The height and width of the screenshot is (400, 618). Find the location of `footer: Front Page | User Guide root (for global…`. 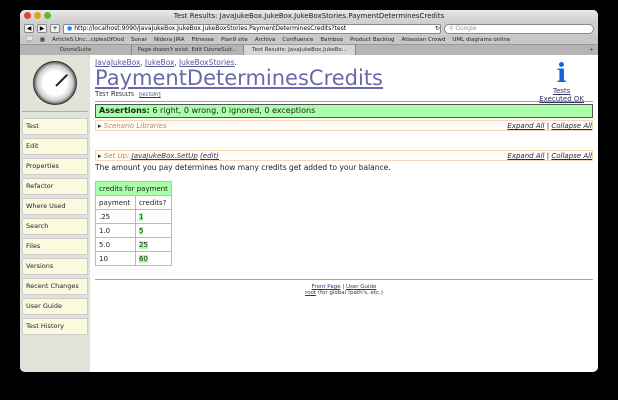

footer: Front Page | User Guide root (for global… is located at coordinates (344, 290).